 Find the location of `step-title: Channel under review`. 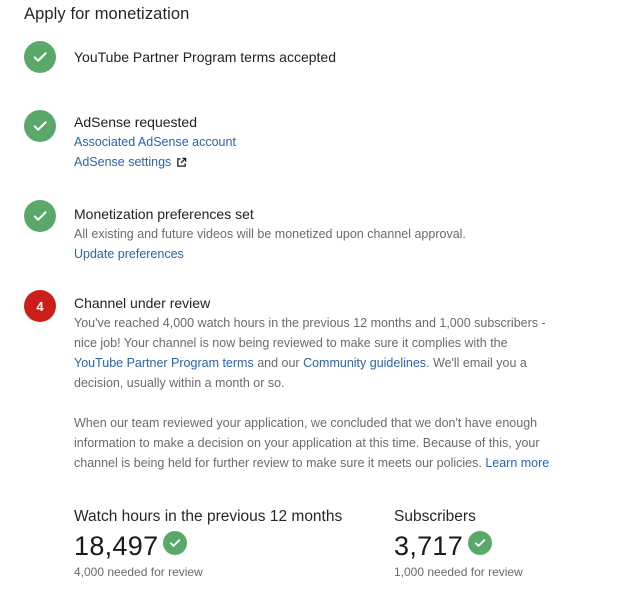

step-title: Channel under review is located at coordinates (142, 303).